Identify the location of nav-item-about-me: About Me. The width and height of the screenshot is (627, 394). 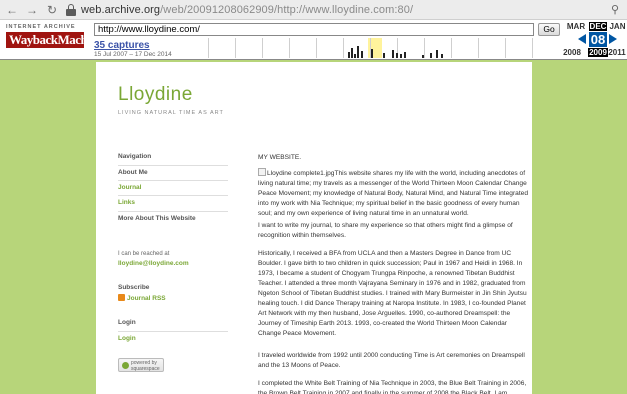
(173, 173).